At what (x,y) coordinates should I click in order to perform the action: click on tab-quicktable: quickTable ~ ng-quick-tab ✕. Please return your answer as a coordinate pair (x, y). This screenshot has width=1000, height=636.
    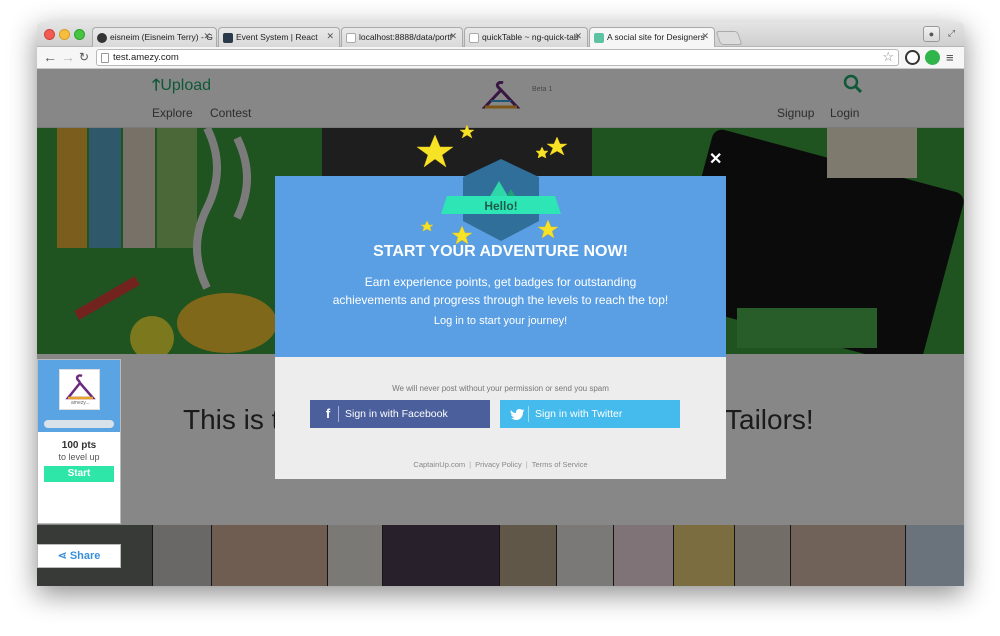
    Looking at the image, I should click on (526, 37).